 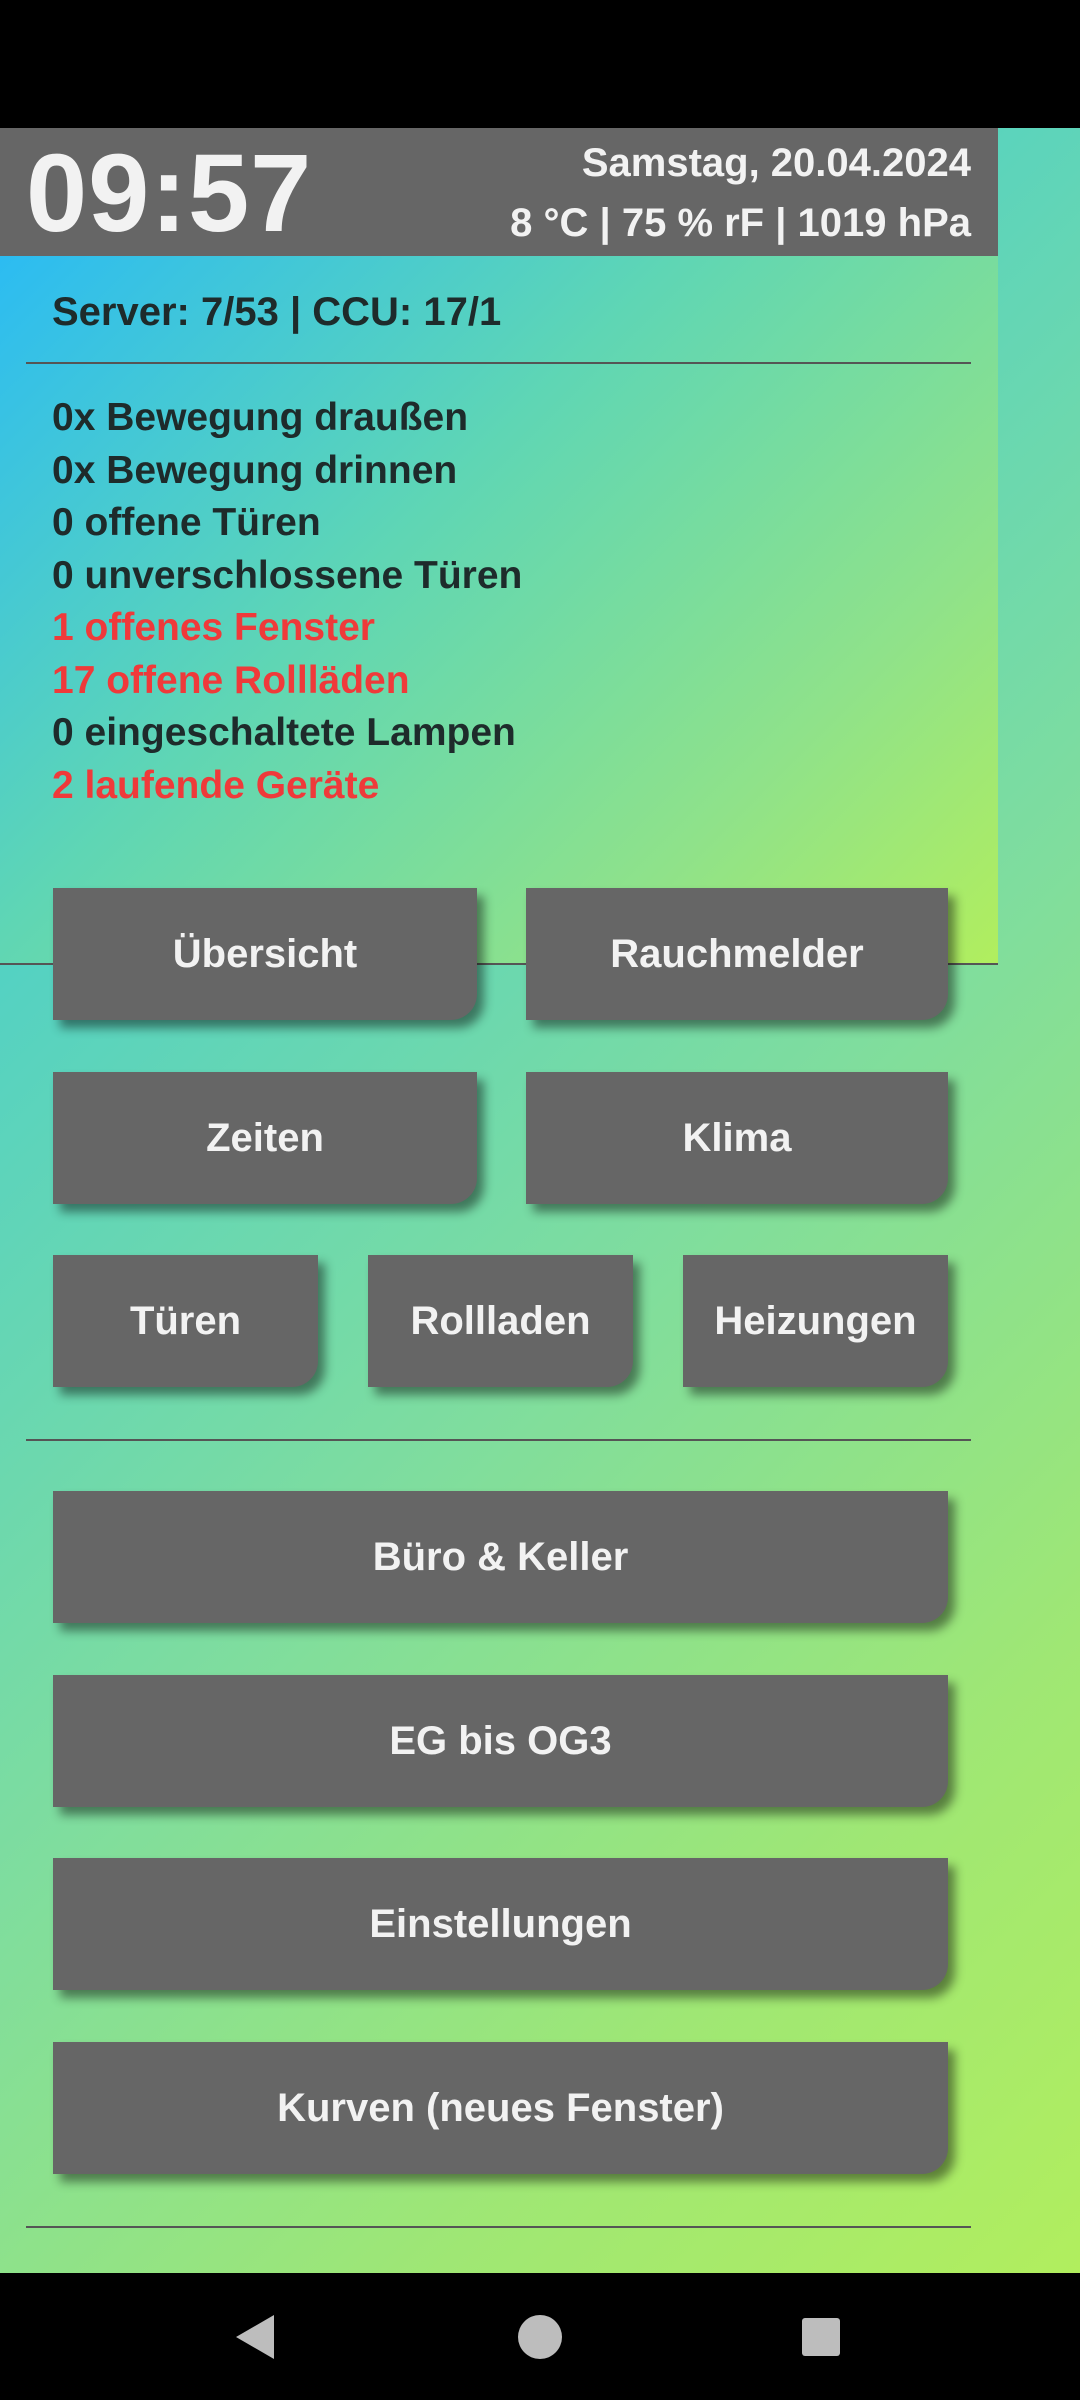 I want to click on status-item-motion-inside: 0x Bewegung drinnen, so click(x=255, y=470).